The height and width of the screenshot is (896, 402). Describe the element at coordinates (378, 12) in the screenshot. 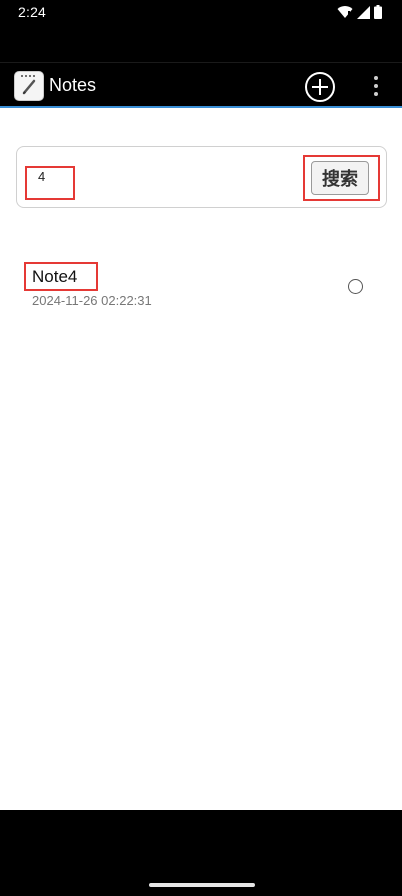

I see `battery-icon` at that location.